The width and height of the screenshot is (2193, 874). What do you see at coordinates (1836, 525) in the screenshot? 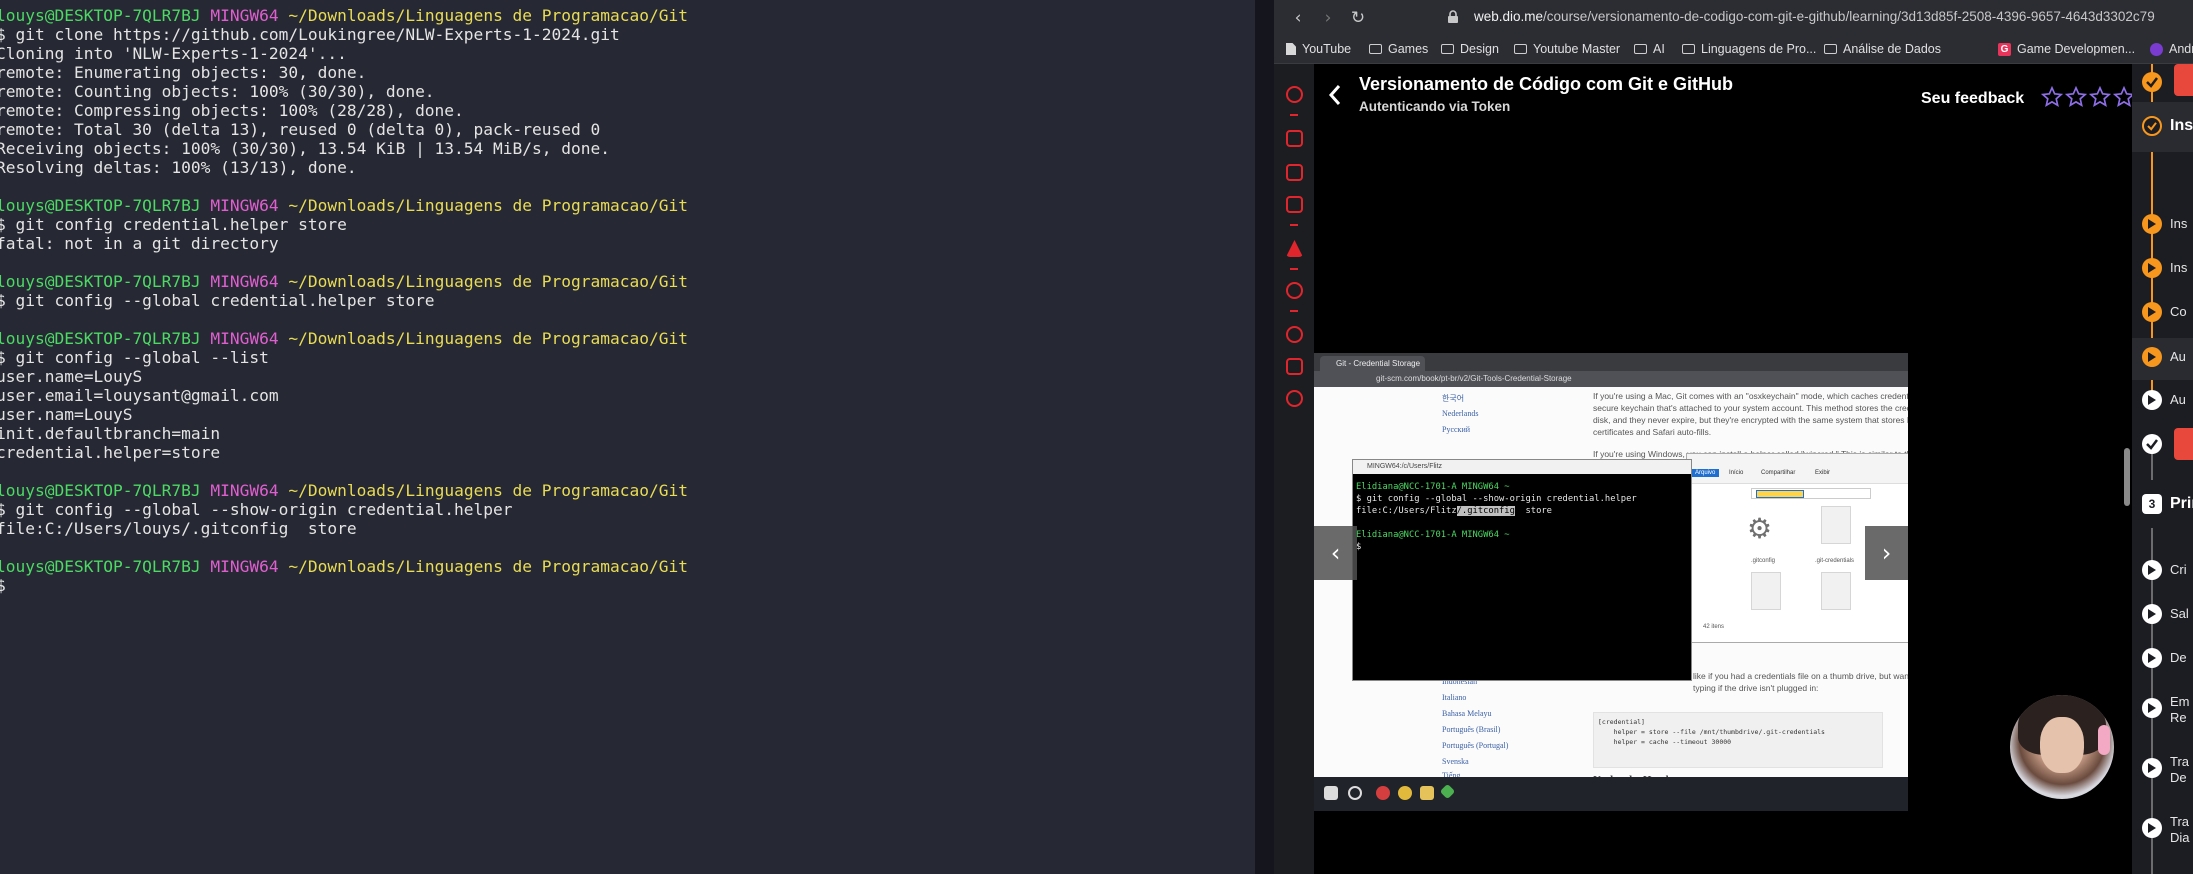
I see `file-icon` at bounding box center [1836, 525].